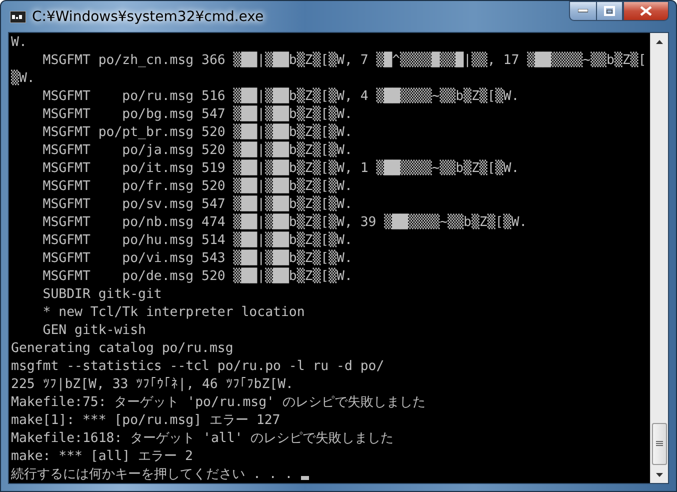 The image size is (677, 492). Describe the element at coordinates (281, 96) in the screenshot. I see `console-line: MSGFMT po/ru.msg 516 ▒██|▒██b▒Z▒[▒W, 4 ▒██▒▒▒▒~▒▒b▒Z▒[▒W.` at that location.